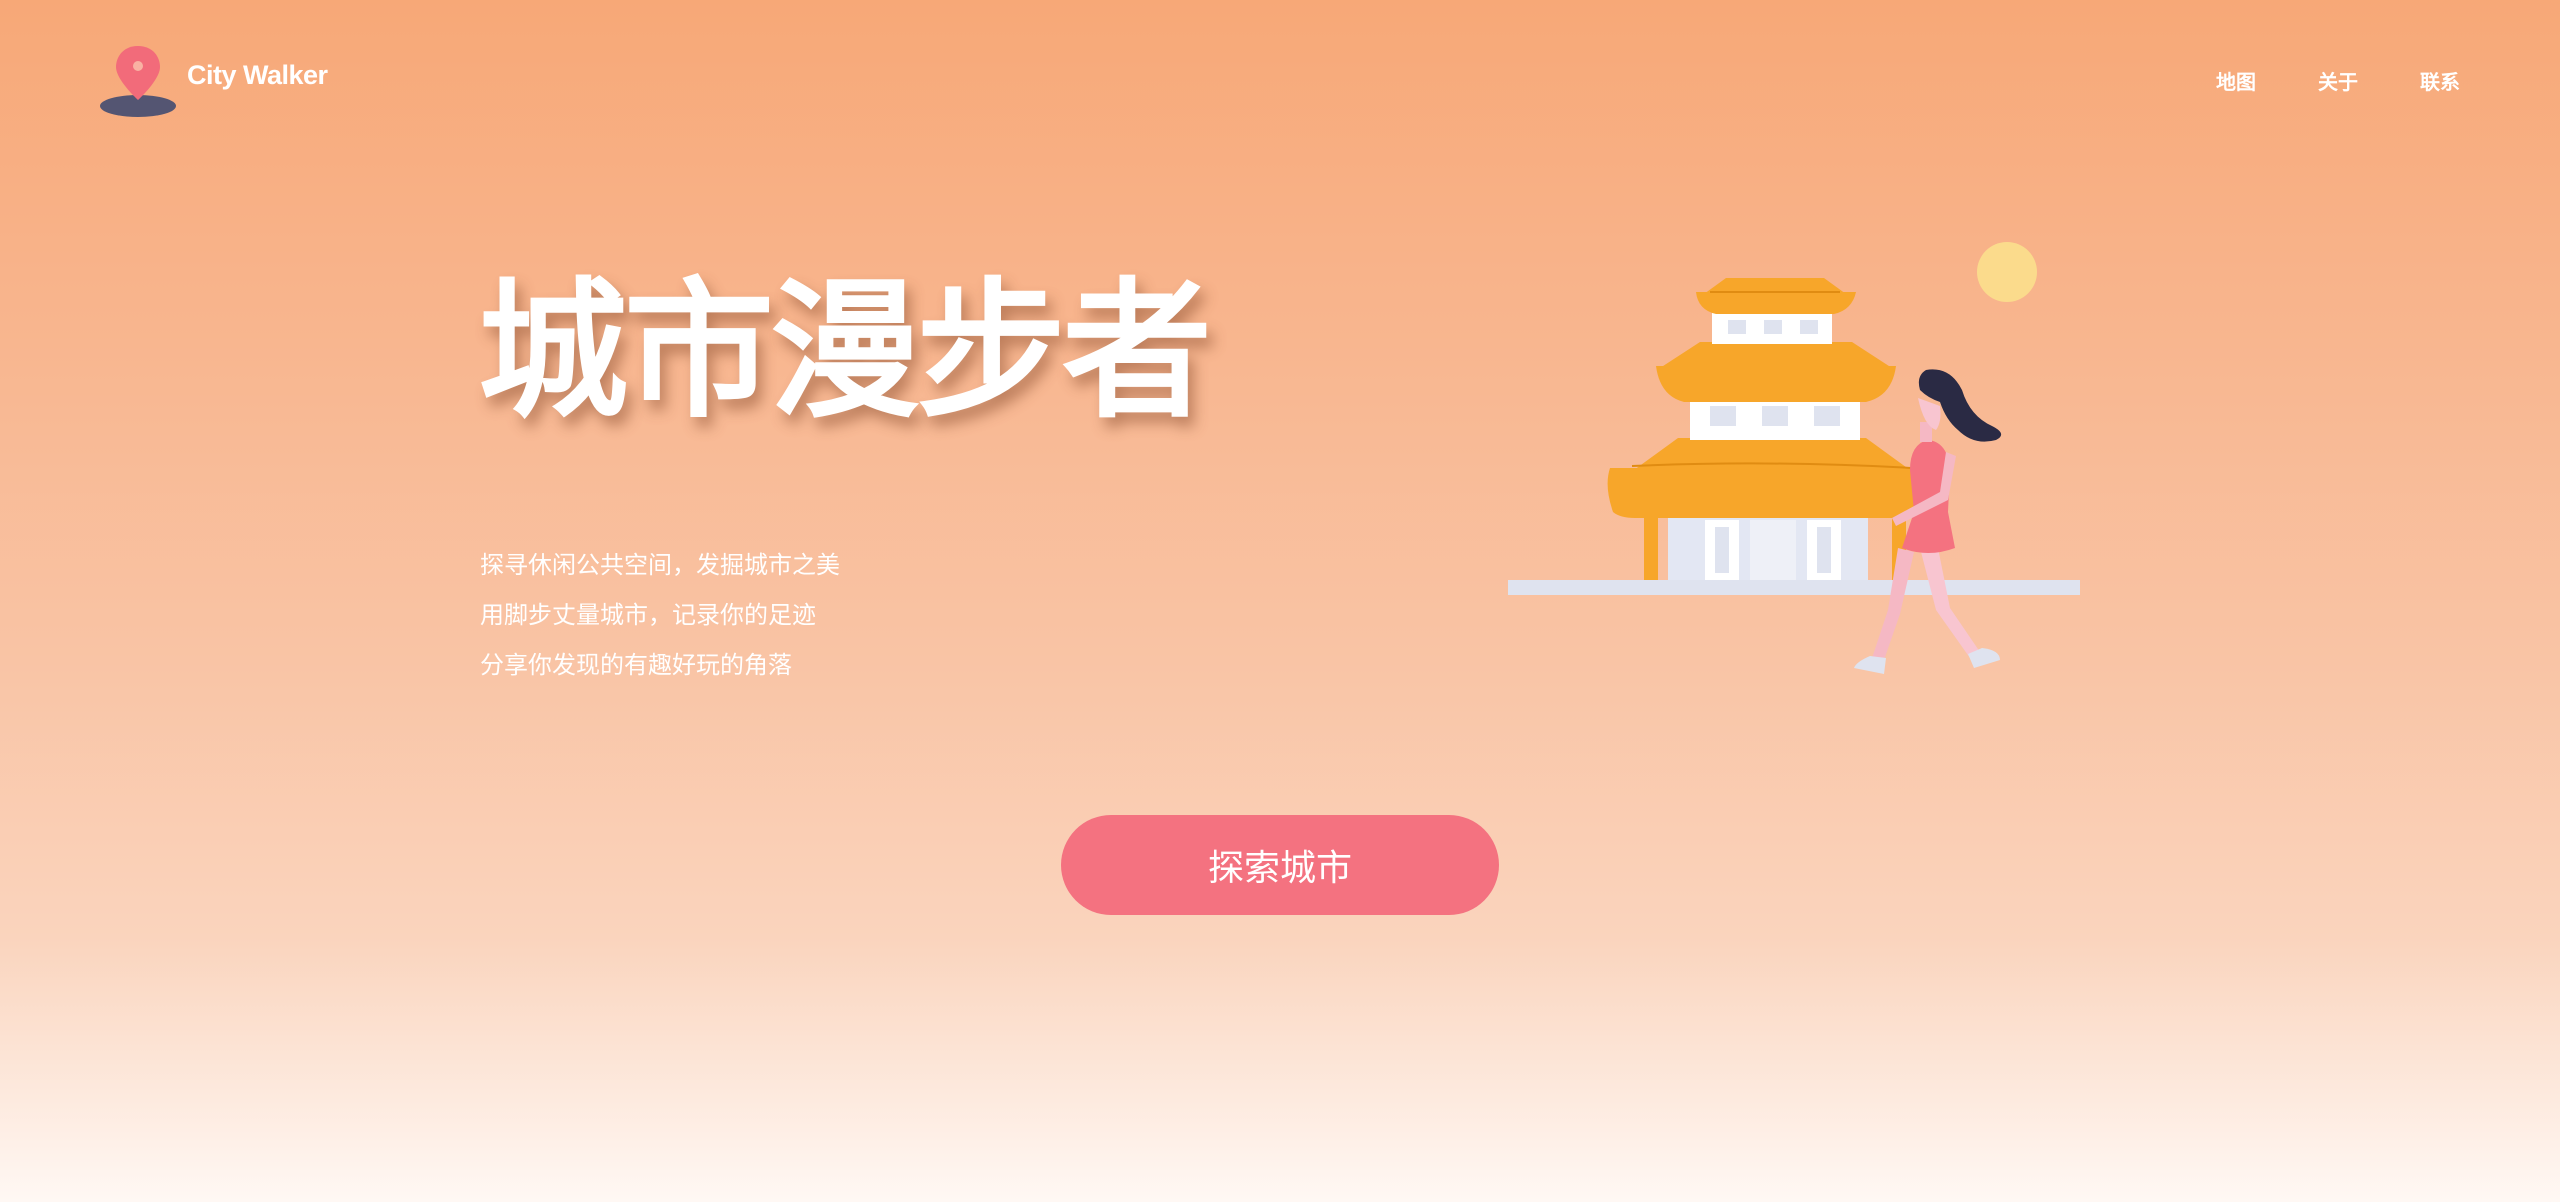 The image size is (2560, 1202). I want to click on hero-line-1: 探寻休闲公共空间，发掘城市之美, so click(660, 565).